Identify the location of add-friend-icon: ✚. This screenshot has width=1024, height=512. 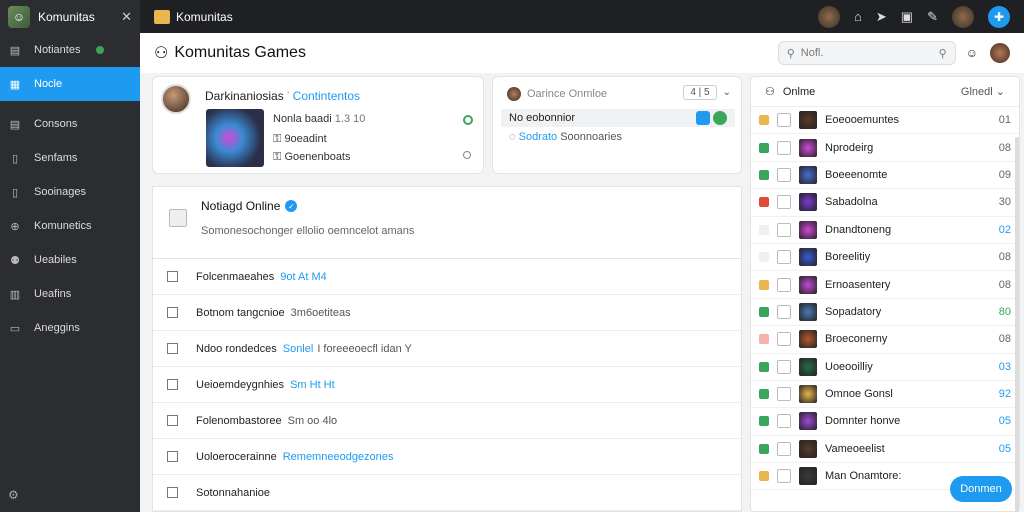
(999, 16).